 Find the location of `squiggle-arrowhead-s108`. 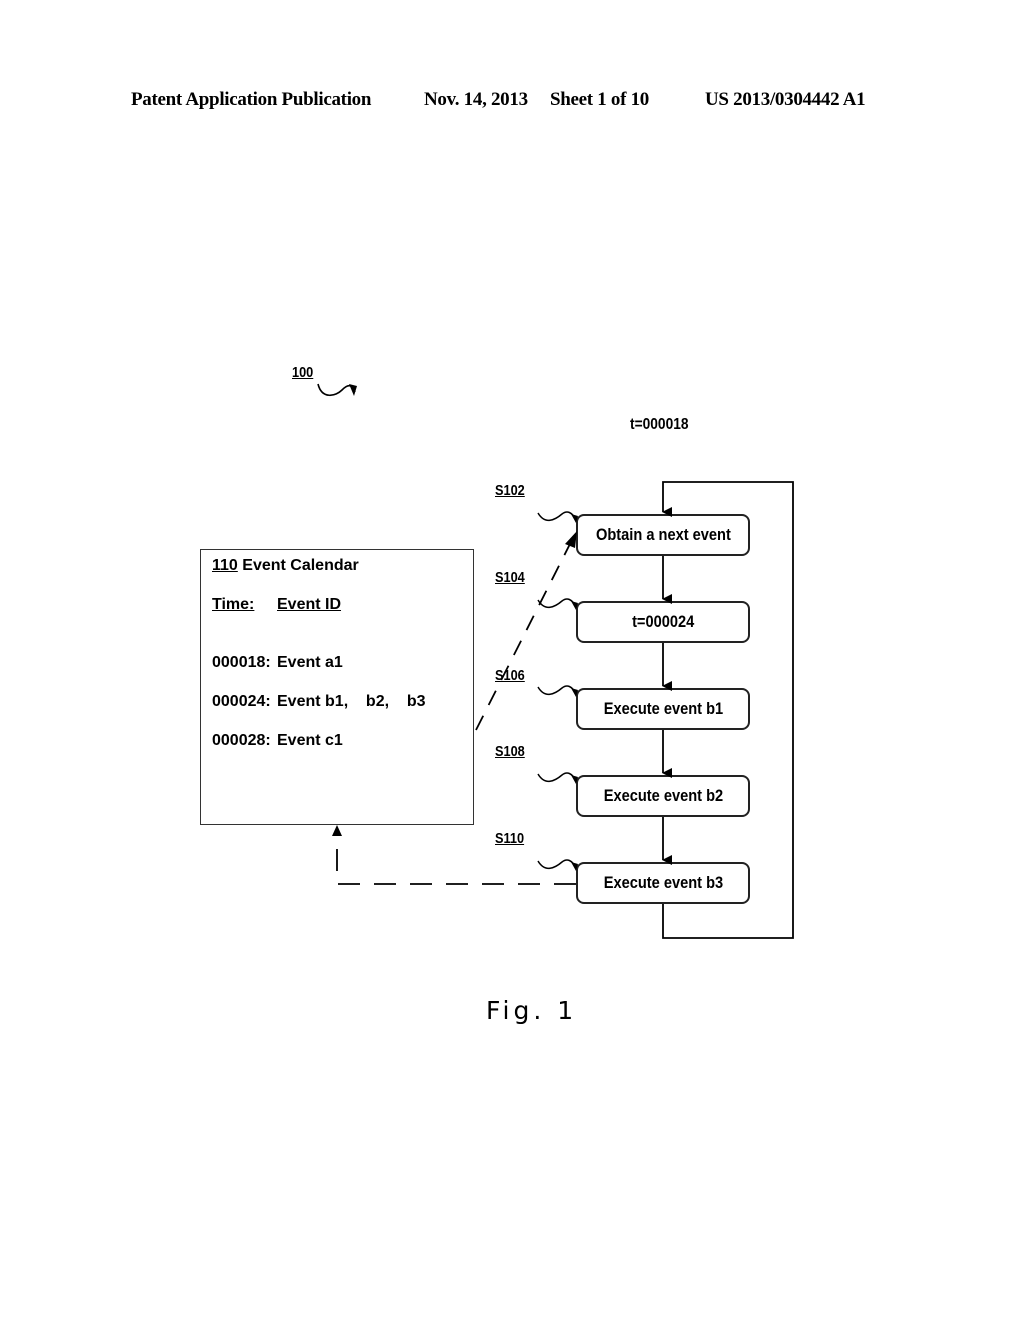

squiggle-arrowhead-s108 is located at coordinates (574, 779).